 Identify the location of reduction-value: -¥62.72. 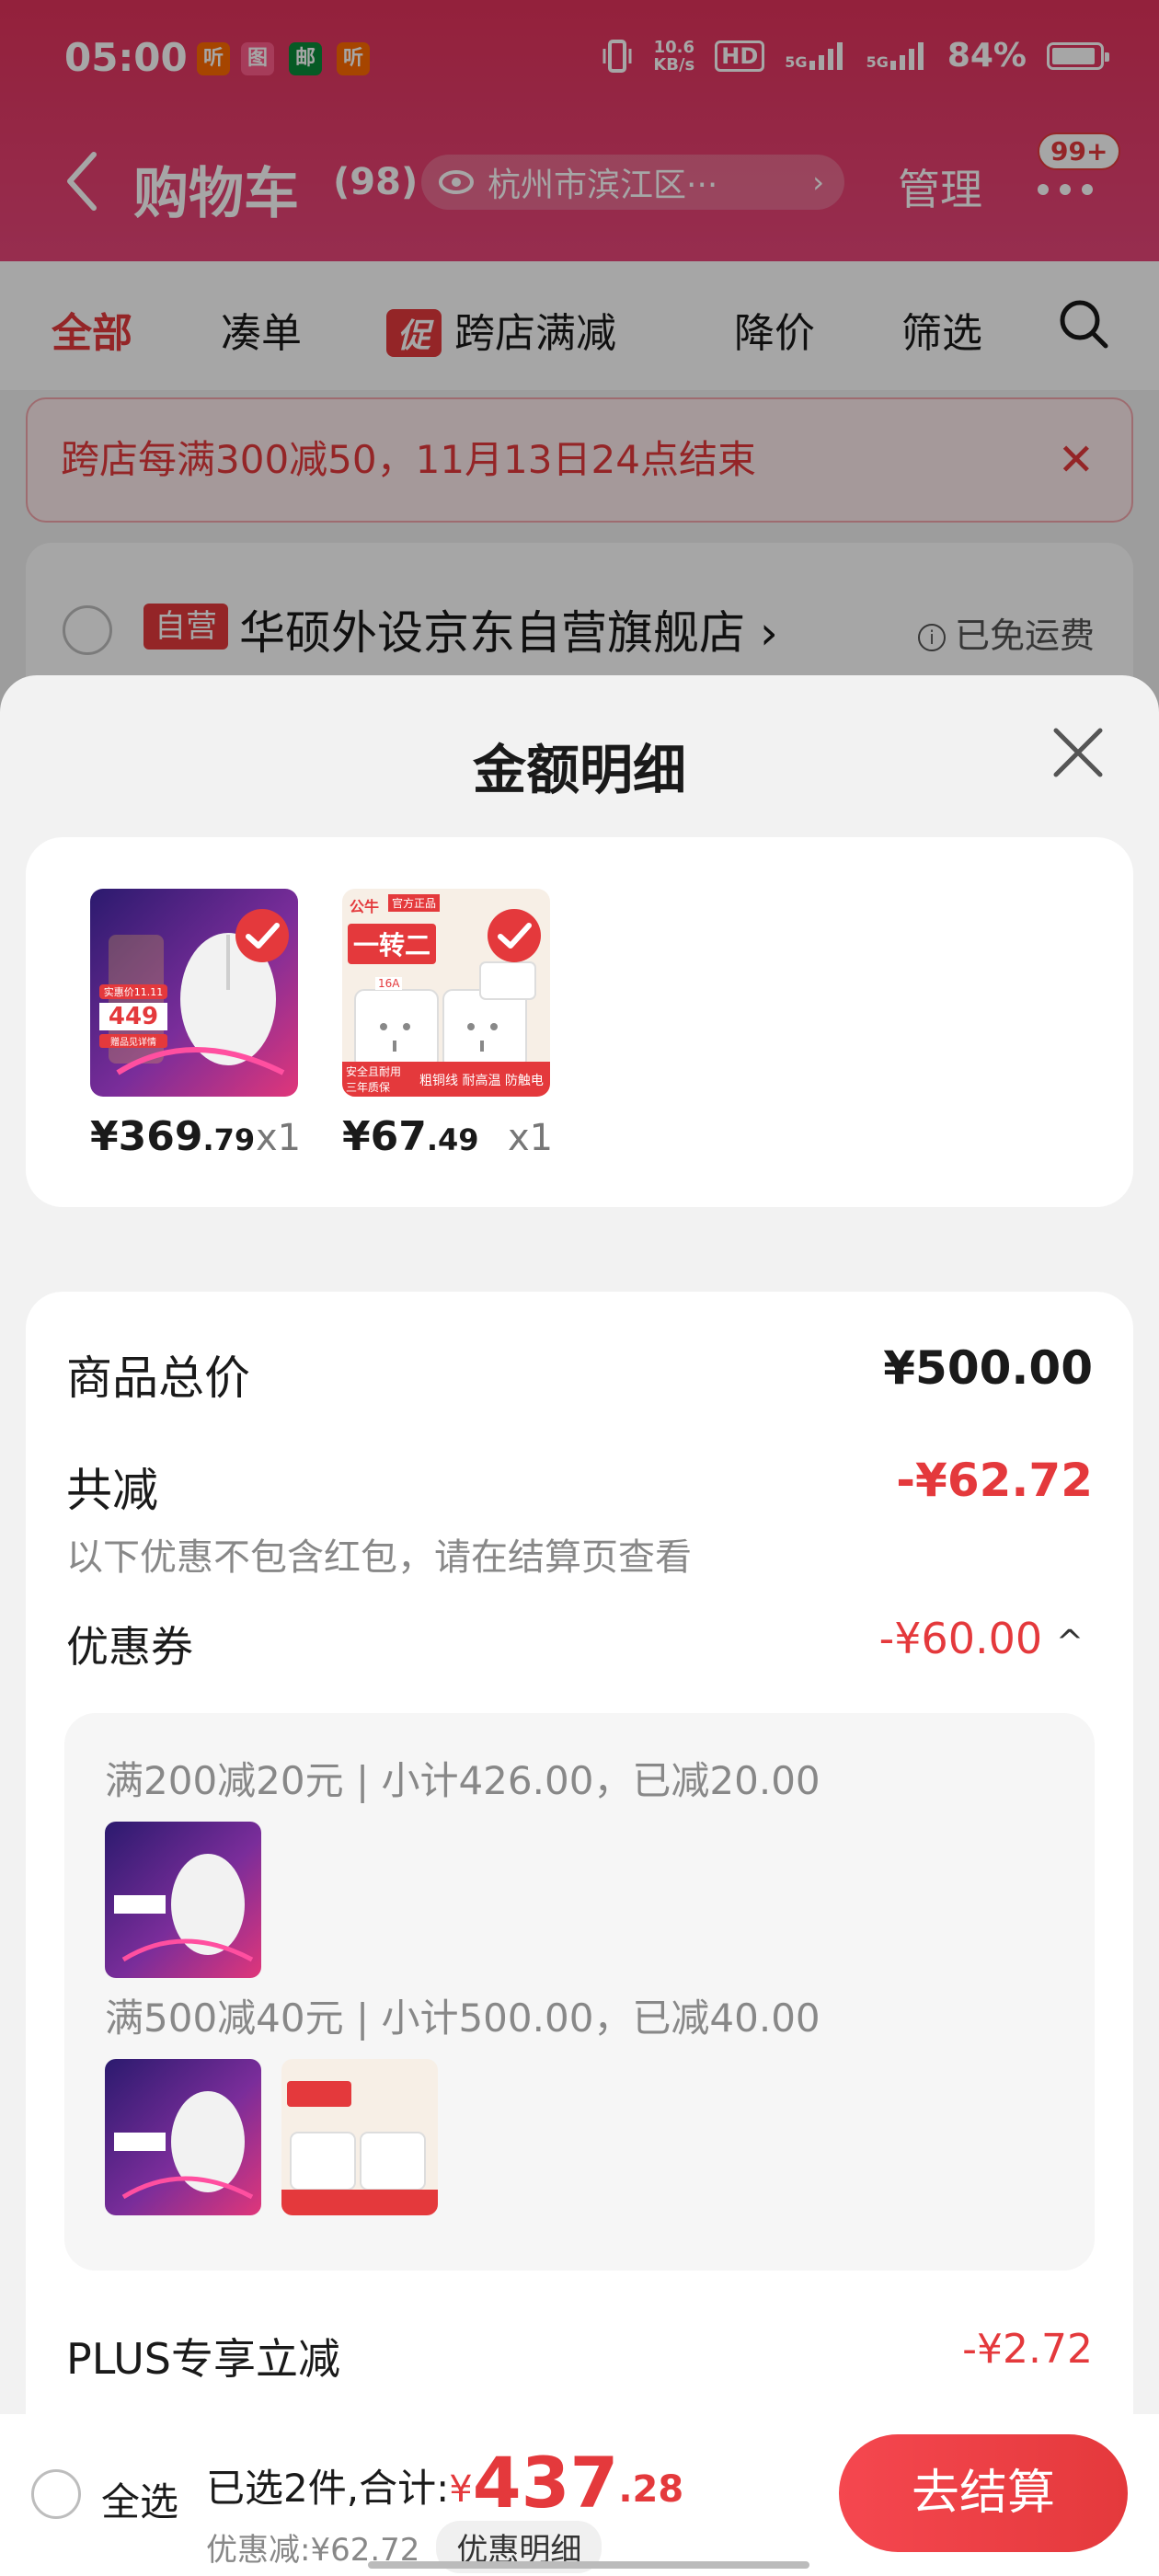
(994, 1480).